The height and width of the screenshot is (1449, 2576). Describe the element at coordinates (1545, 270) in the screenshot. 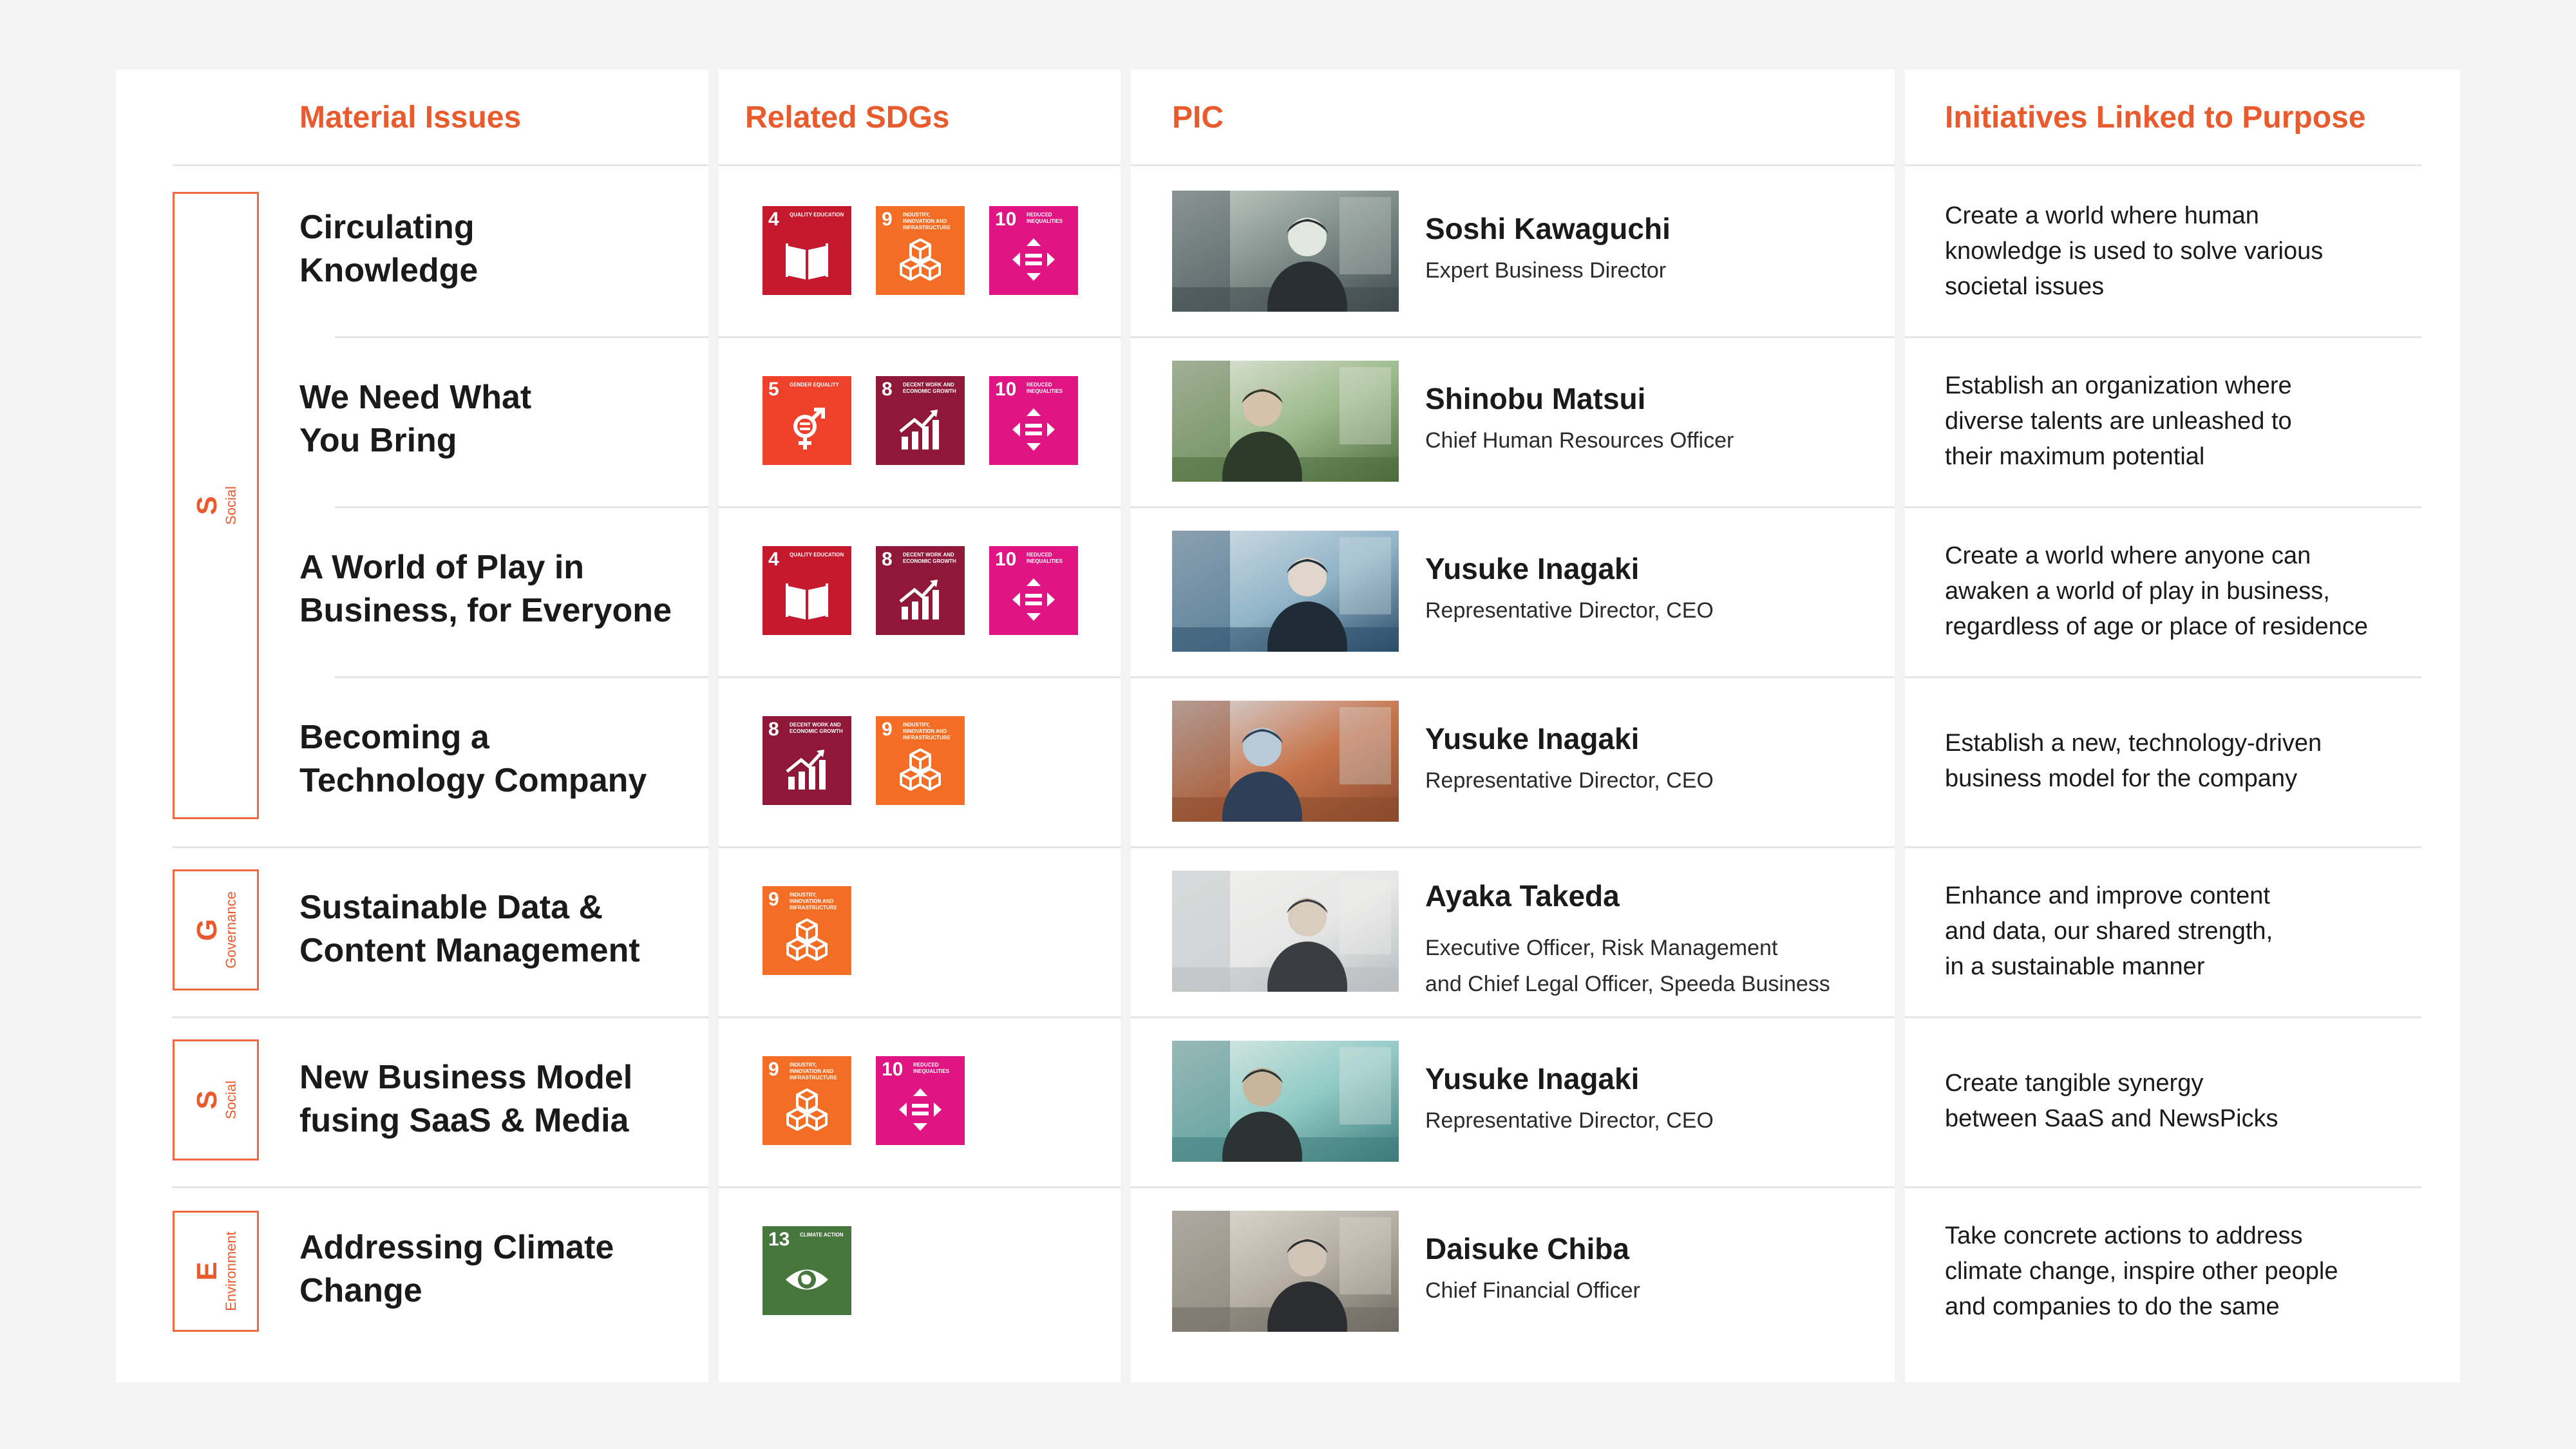

I see `pic-title: Expert Business Director` at that location.